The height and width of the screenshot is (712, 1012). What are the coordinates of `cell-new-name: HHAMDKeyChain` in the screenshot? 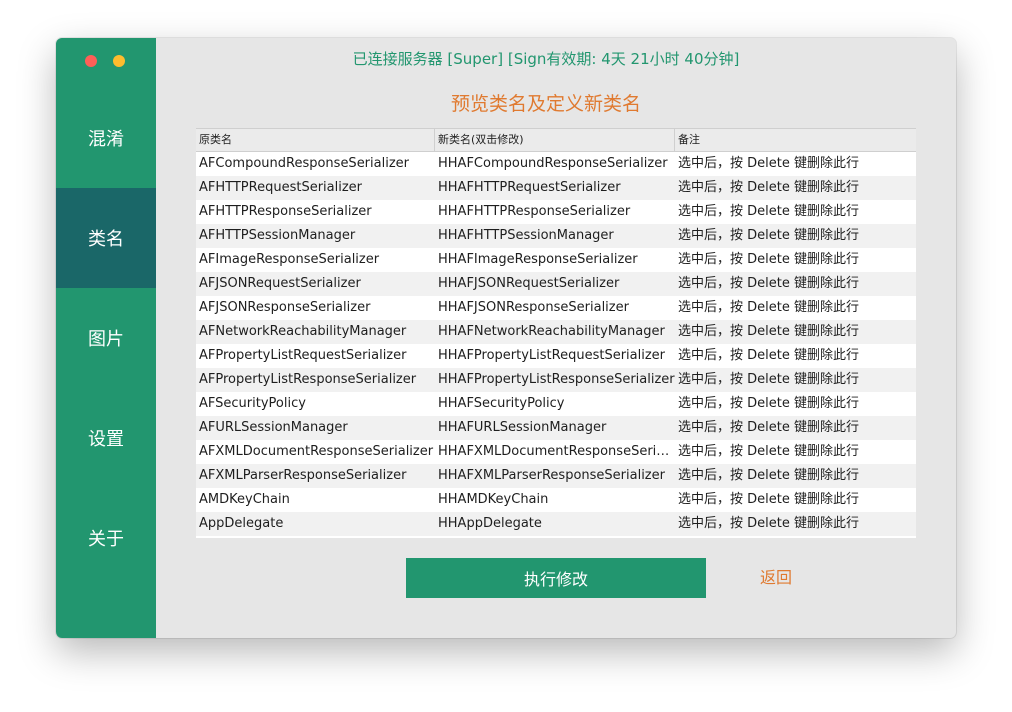 It's located at (555, 500).